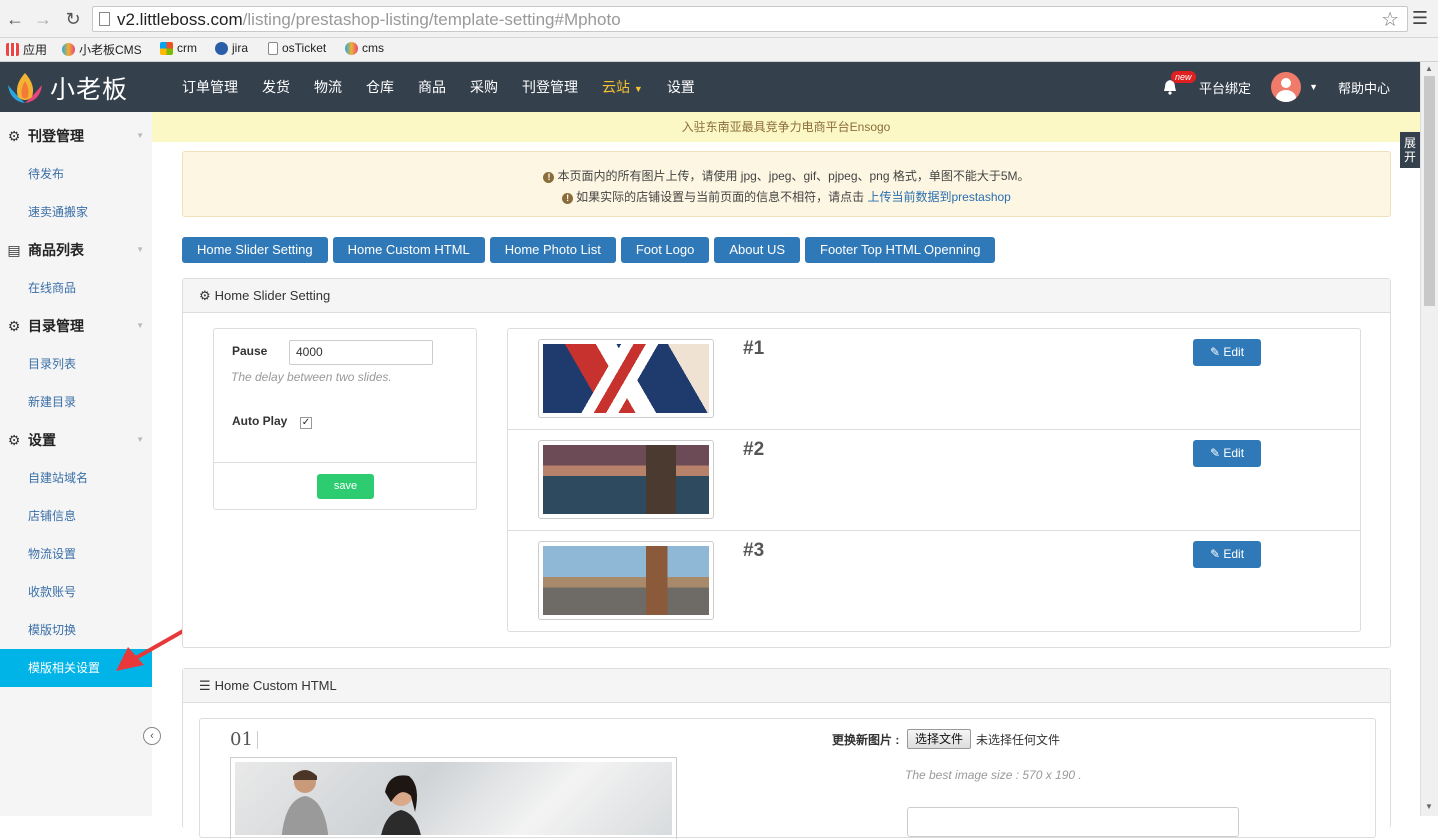 This screenshot has height=839, width=1438. I want to click on nav-purchasing: 采购, so click(484, 87).